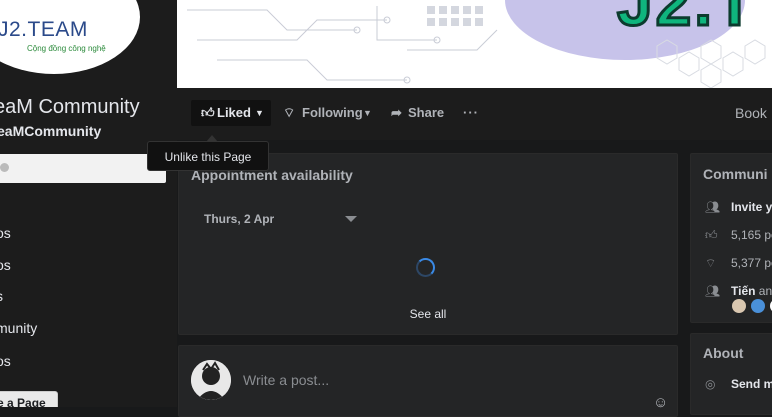  I want to click on chevron-down-icon, so click(351, 219).